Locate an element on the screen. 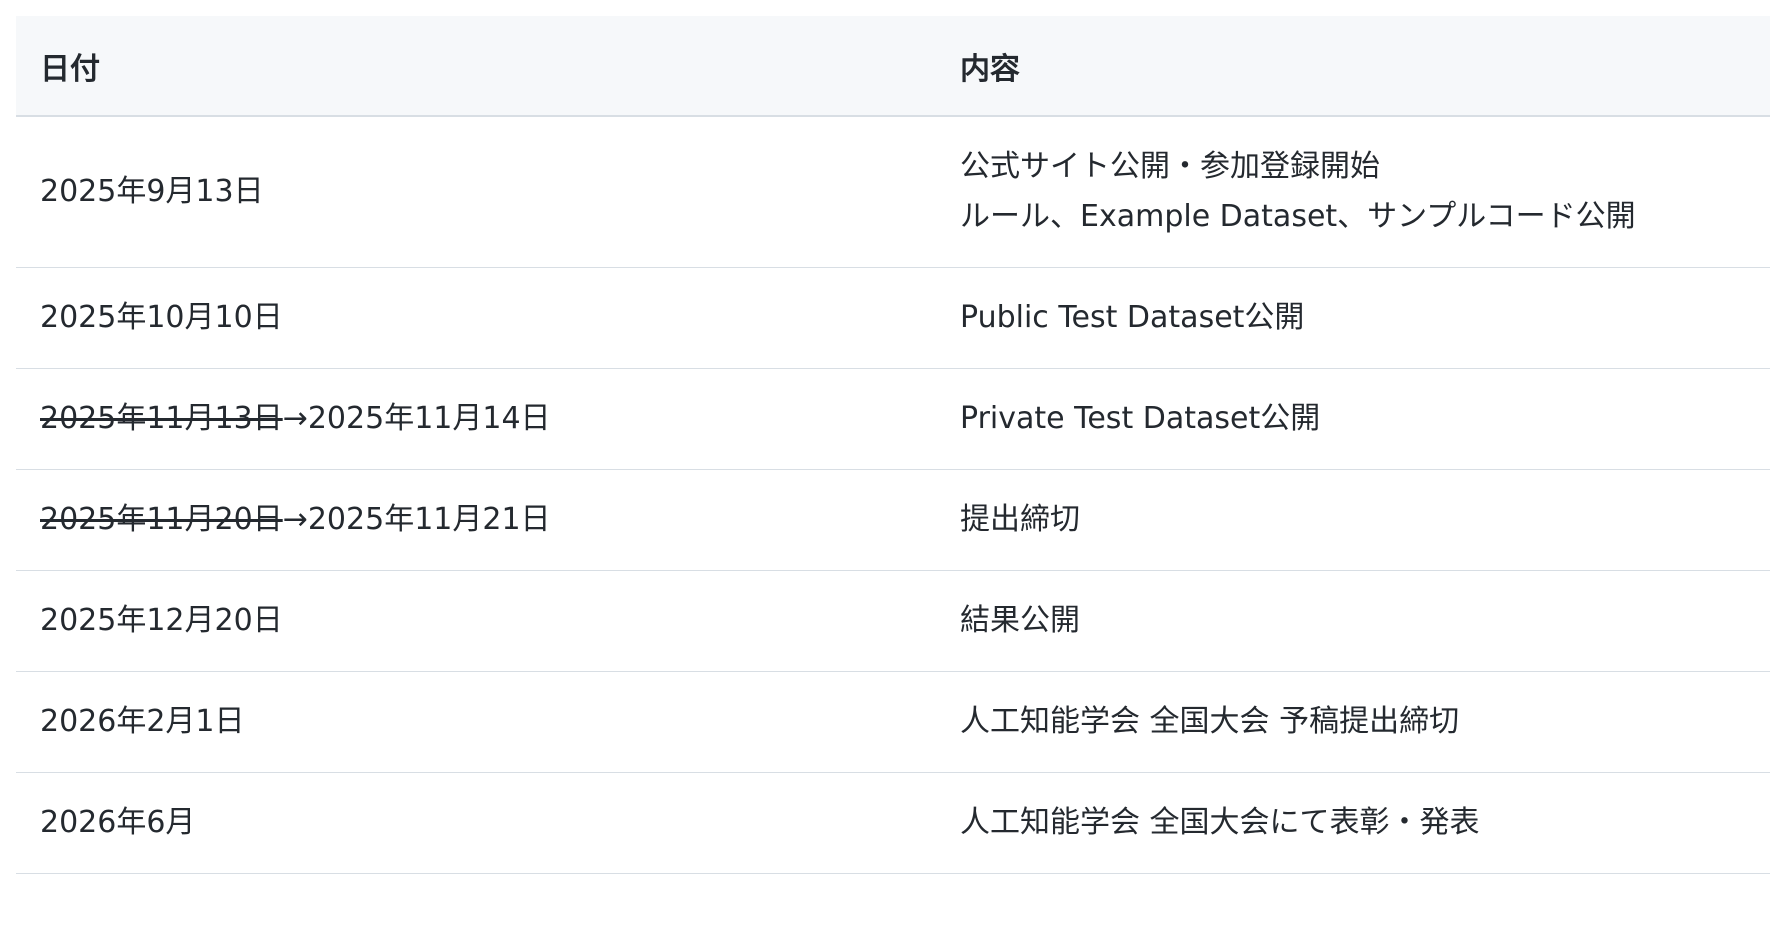 The image size is (1770, 926). date-cell: 2026年2月1日 is located at coordinates (476, 722).